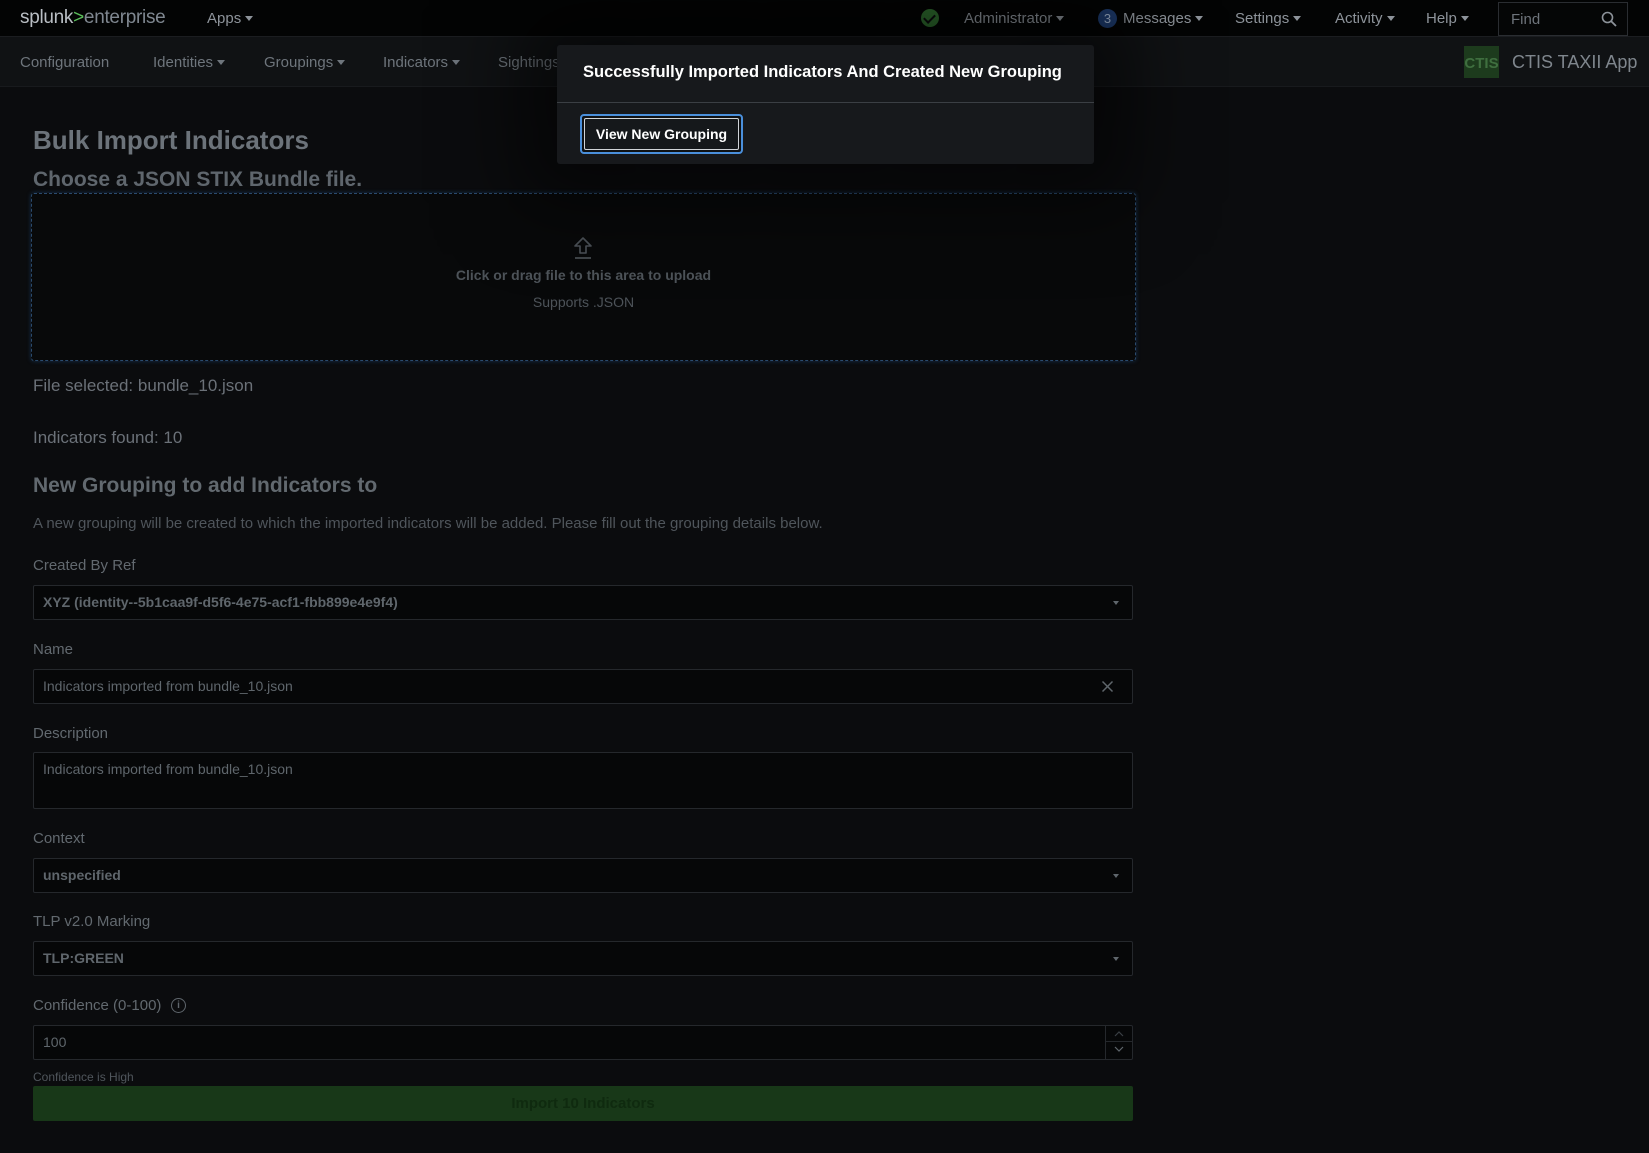 This screenshot has height=1153, width=1649. I want to click on description-label: Description, so click(71, 733).